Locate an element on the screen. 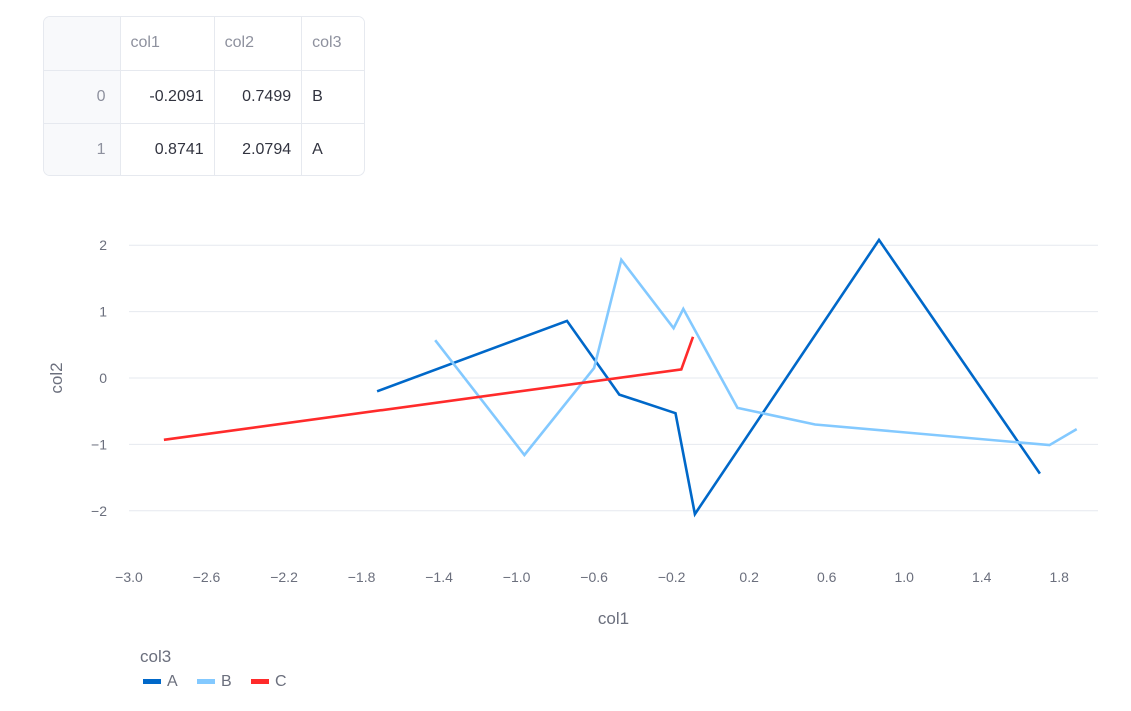  y-axis-ticks: −2 −1 0 1 2 is located at coordinates (99, 378).